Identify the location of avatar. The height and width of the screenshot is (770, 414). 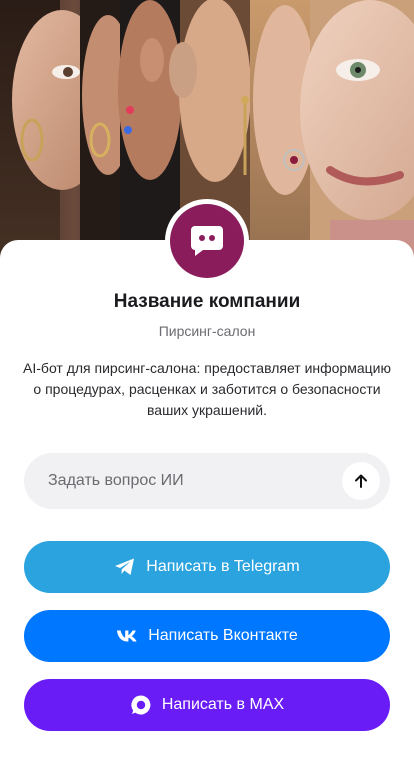
(207, 241).